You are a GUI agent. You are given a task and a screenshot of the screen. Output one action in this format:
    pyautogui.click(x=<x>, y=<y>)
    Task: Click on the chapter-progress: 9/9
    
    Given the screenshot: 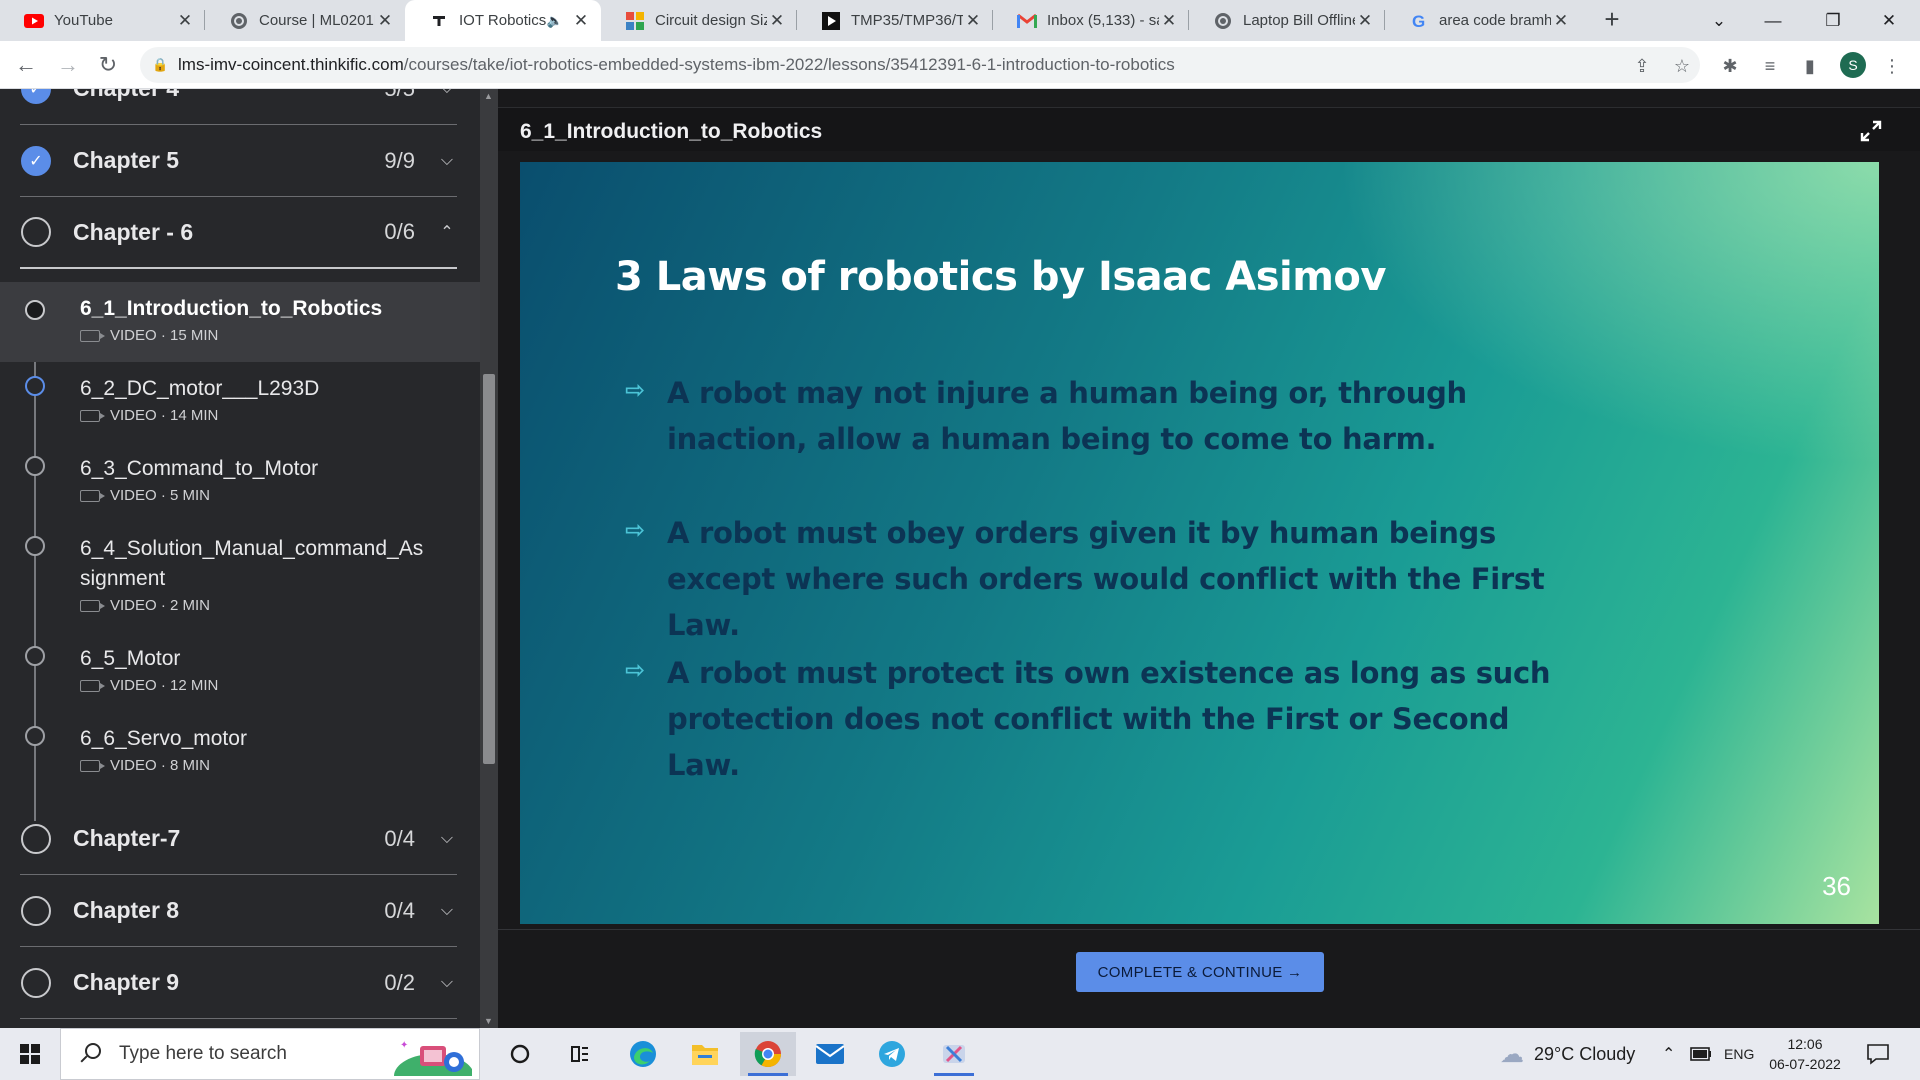 What is the action you would take?
    pyautogui.click(x=399, y=160)
    